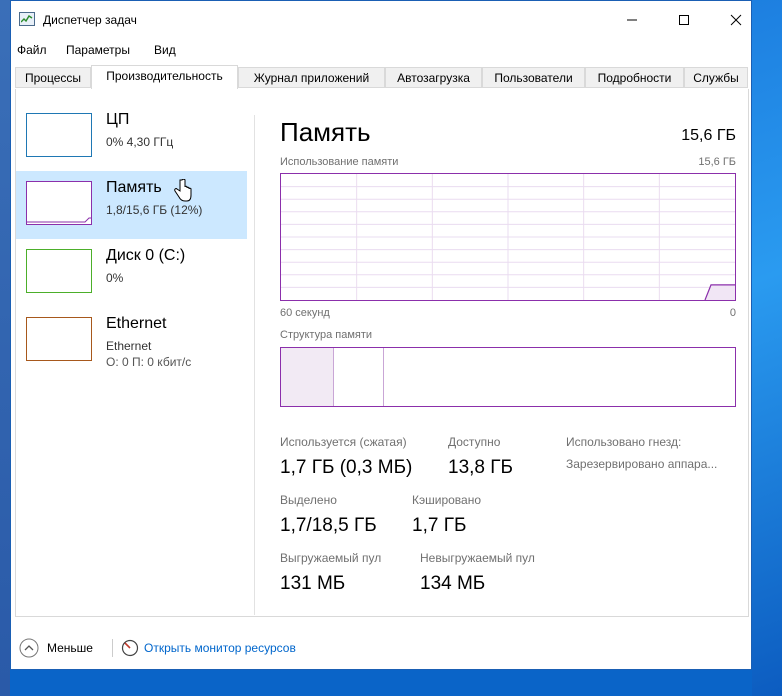 The height and width of the screenshot is (696, 782). Describe the element at coordinates (112, 648) in the screenshot. I see `footer-divider` at that location.